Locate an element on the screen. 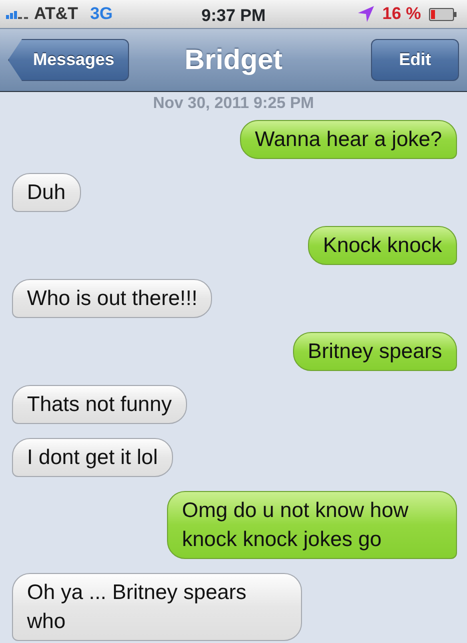  received-message-bubble: I dont get it lol is located at coordinates (92, 457).